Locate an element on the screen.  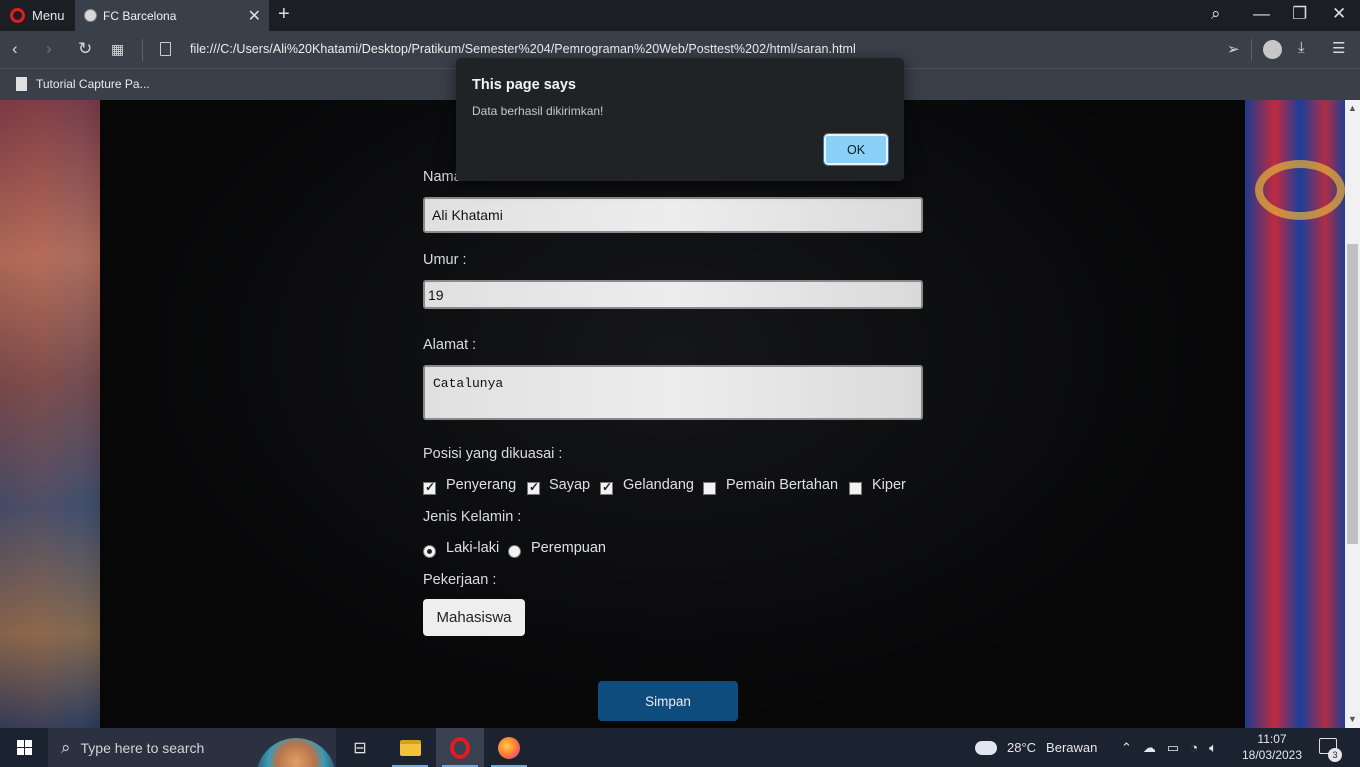
opera-icon is located at coordinates (460, 747).